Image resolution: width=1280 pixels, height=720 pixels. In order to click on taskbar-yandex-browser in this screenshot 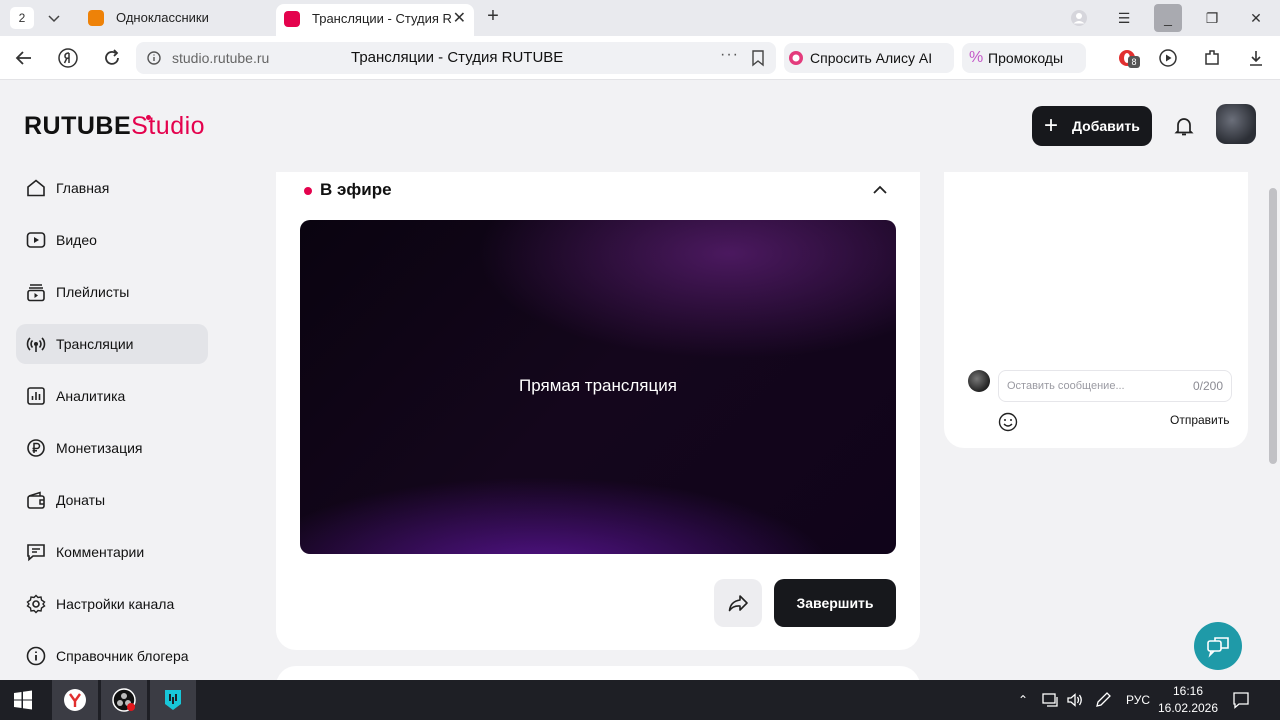, I will do `click(75, 700)`.